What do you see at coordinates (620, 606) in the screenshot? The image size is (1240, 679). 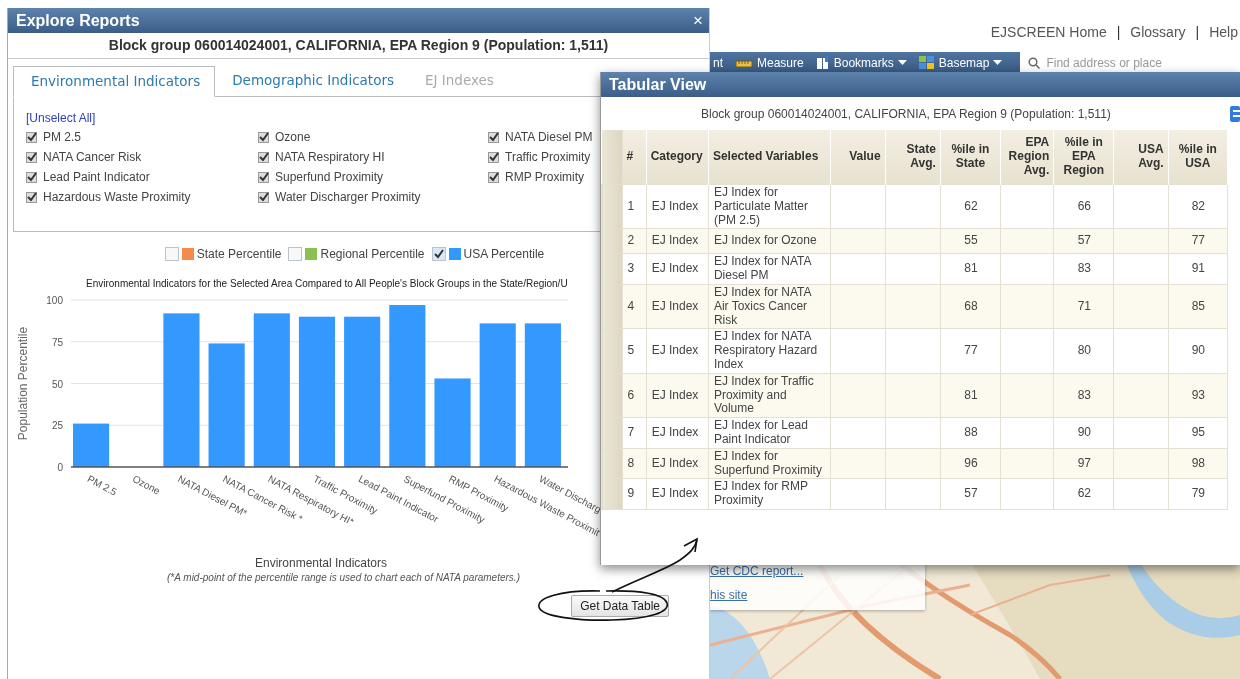 I see `get-data-table-button: Get Data Table` at bounding box center [620, 606].